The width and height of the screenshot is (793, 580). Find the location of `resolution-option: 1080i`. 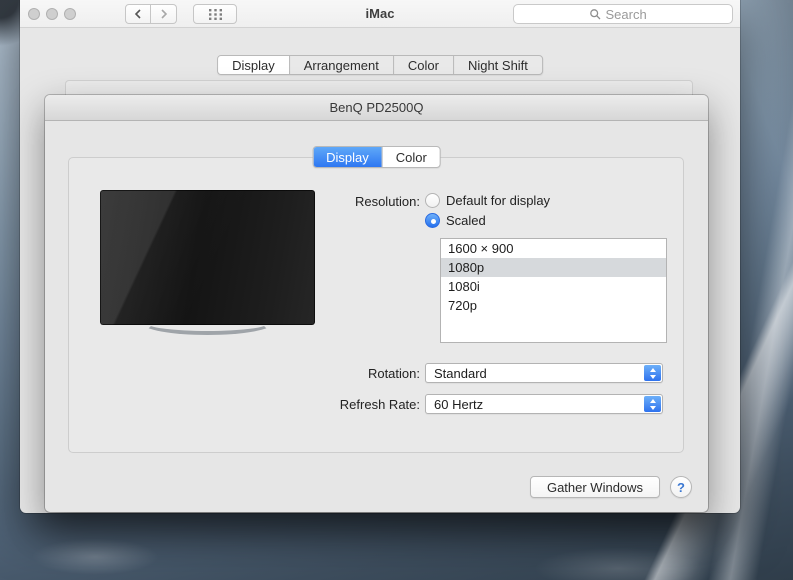

resolution-option: 1080i is located at coordinates (553, 286).